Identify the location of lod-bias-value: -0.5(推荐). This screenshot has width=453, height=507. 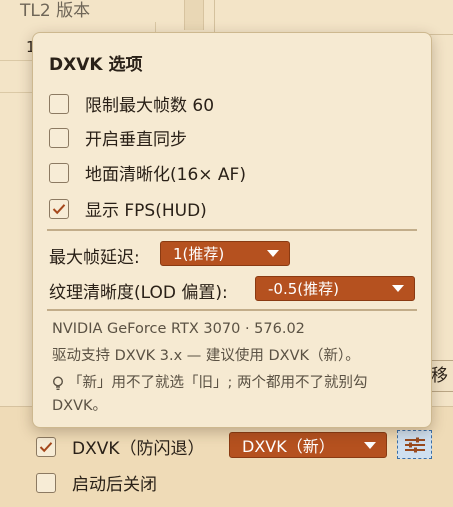
(303, 289).